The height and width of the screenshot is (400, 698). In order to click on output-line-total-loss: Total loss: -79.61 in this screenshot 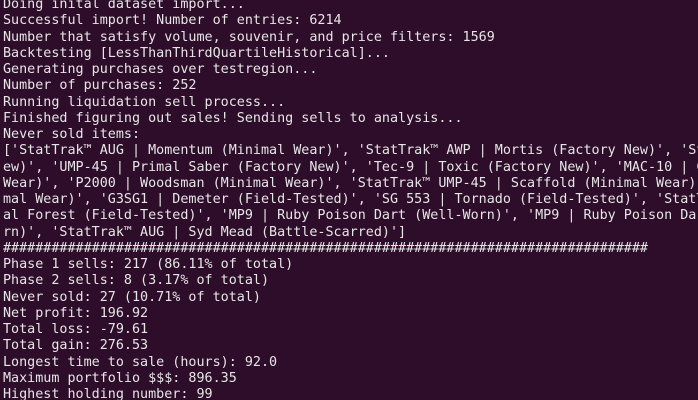, I will do `click(76, 329)`.